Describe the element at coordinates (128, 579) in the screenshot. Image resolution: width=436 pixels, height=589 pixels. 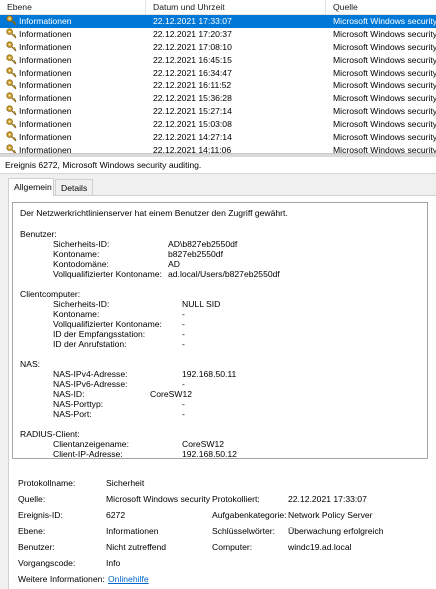
I see `online-help-link: Onlinehilfe` at that location.